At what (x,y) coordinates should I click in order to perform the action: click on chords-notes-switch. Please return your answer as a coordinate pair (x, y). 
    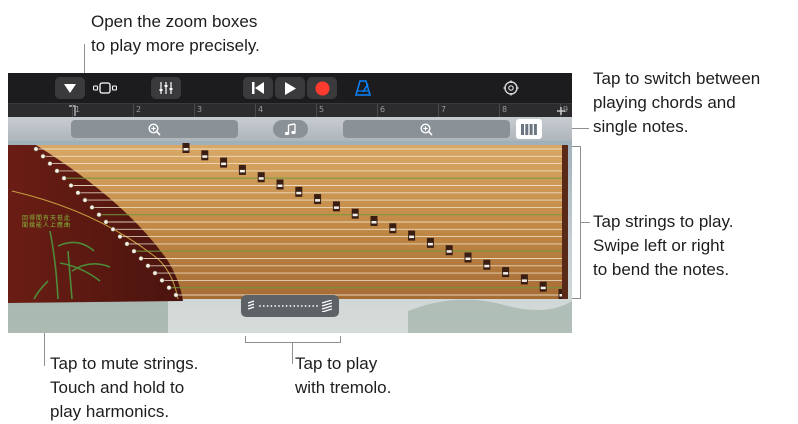
    Looking at the image, I should click on (529, 129).